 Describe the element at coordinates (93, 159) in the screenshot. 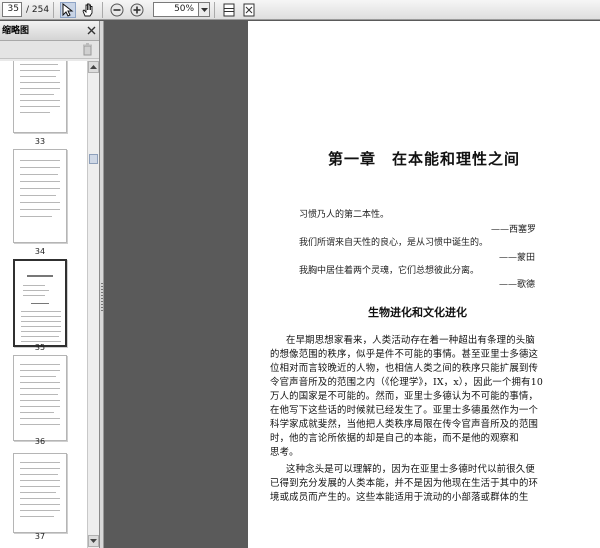

I see `scrollbar-thumb` at that location.